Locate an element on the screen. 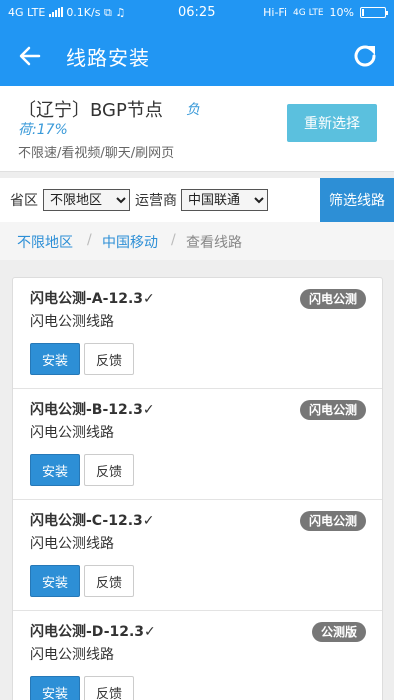 Image resolution: width=394 pixels, height=700 pixels. list-item: 闪电公测-A-12.3✓ 闪电公测线路 闪电公测 安装 反馈 is located at coordinates (197, 333).